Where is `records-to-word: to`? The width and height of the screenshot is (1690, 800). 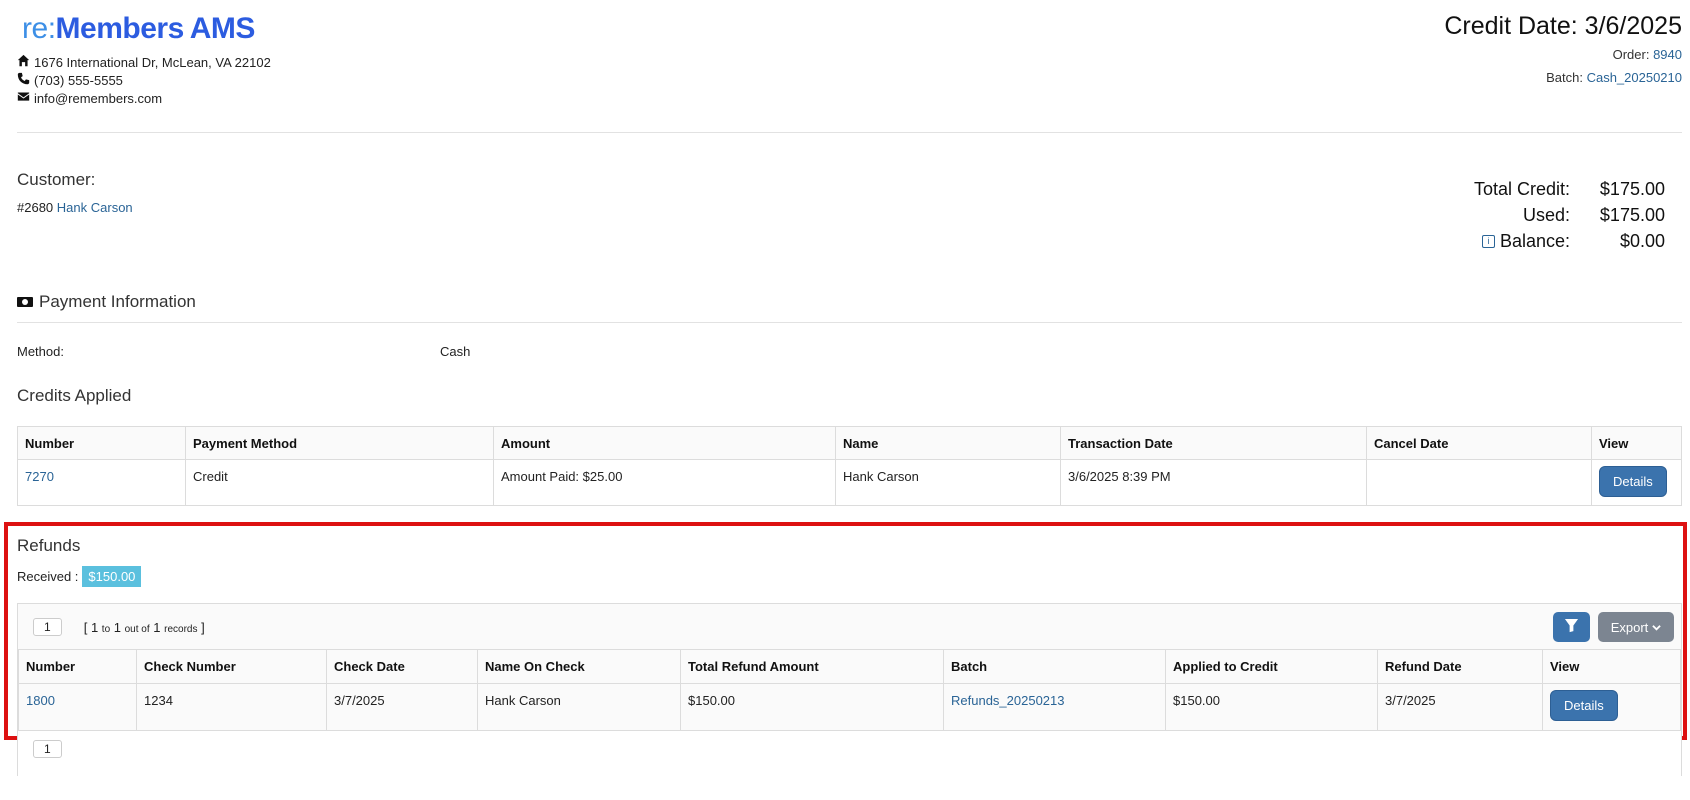 records-to-word: to is located at coordinates (106, 629).